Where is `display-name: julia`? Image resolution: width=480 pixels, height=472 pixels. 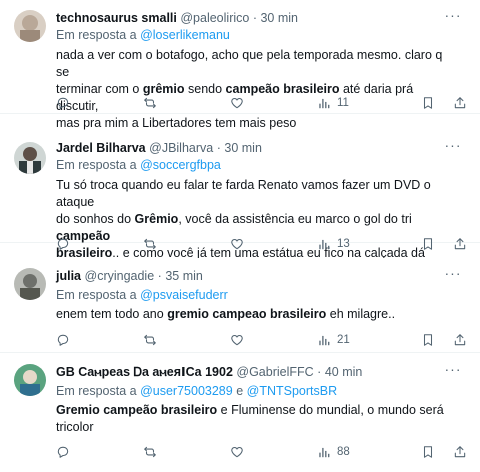 display-name: julia is located at coordinates (68, 276).